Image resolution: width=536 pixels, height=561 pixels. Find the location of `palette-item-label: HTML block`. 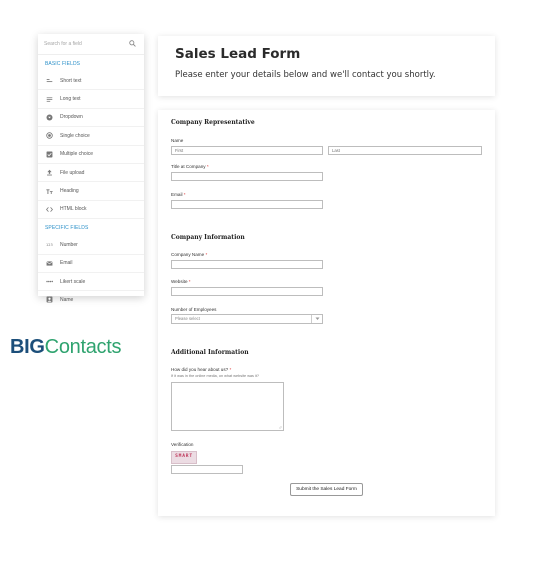

palette-item-label: HTML block is located at coordinates (73, 209).